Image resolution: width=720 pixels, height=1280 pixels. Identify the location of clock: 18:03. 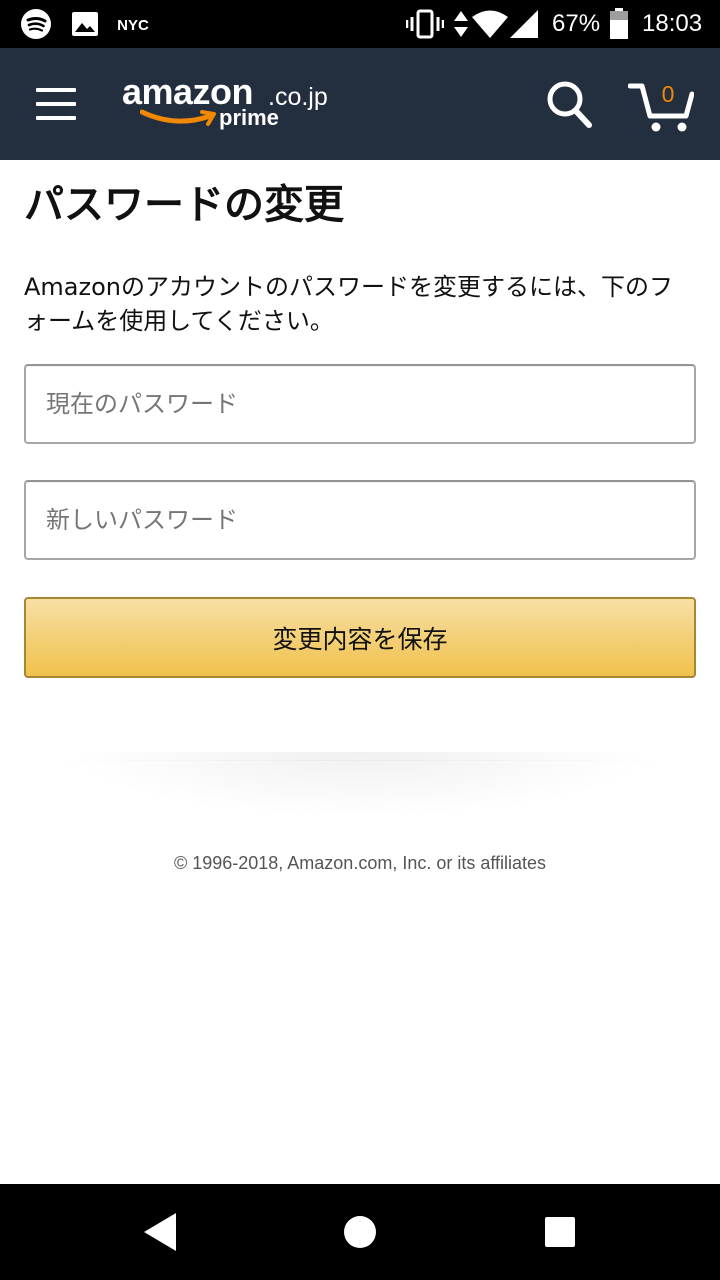
(672, 23).